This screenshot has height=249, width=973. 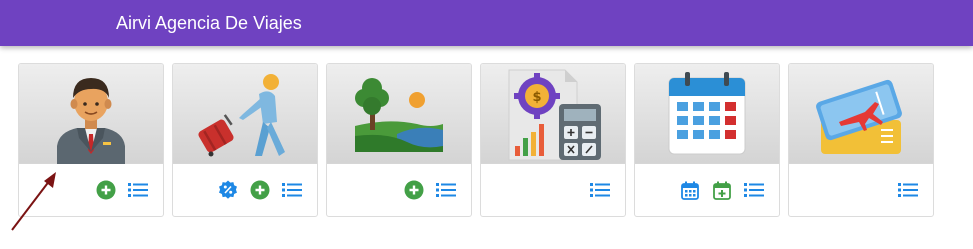 I want to click on card-trips, so click(x=245, y=140).